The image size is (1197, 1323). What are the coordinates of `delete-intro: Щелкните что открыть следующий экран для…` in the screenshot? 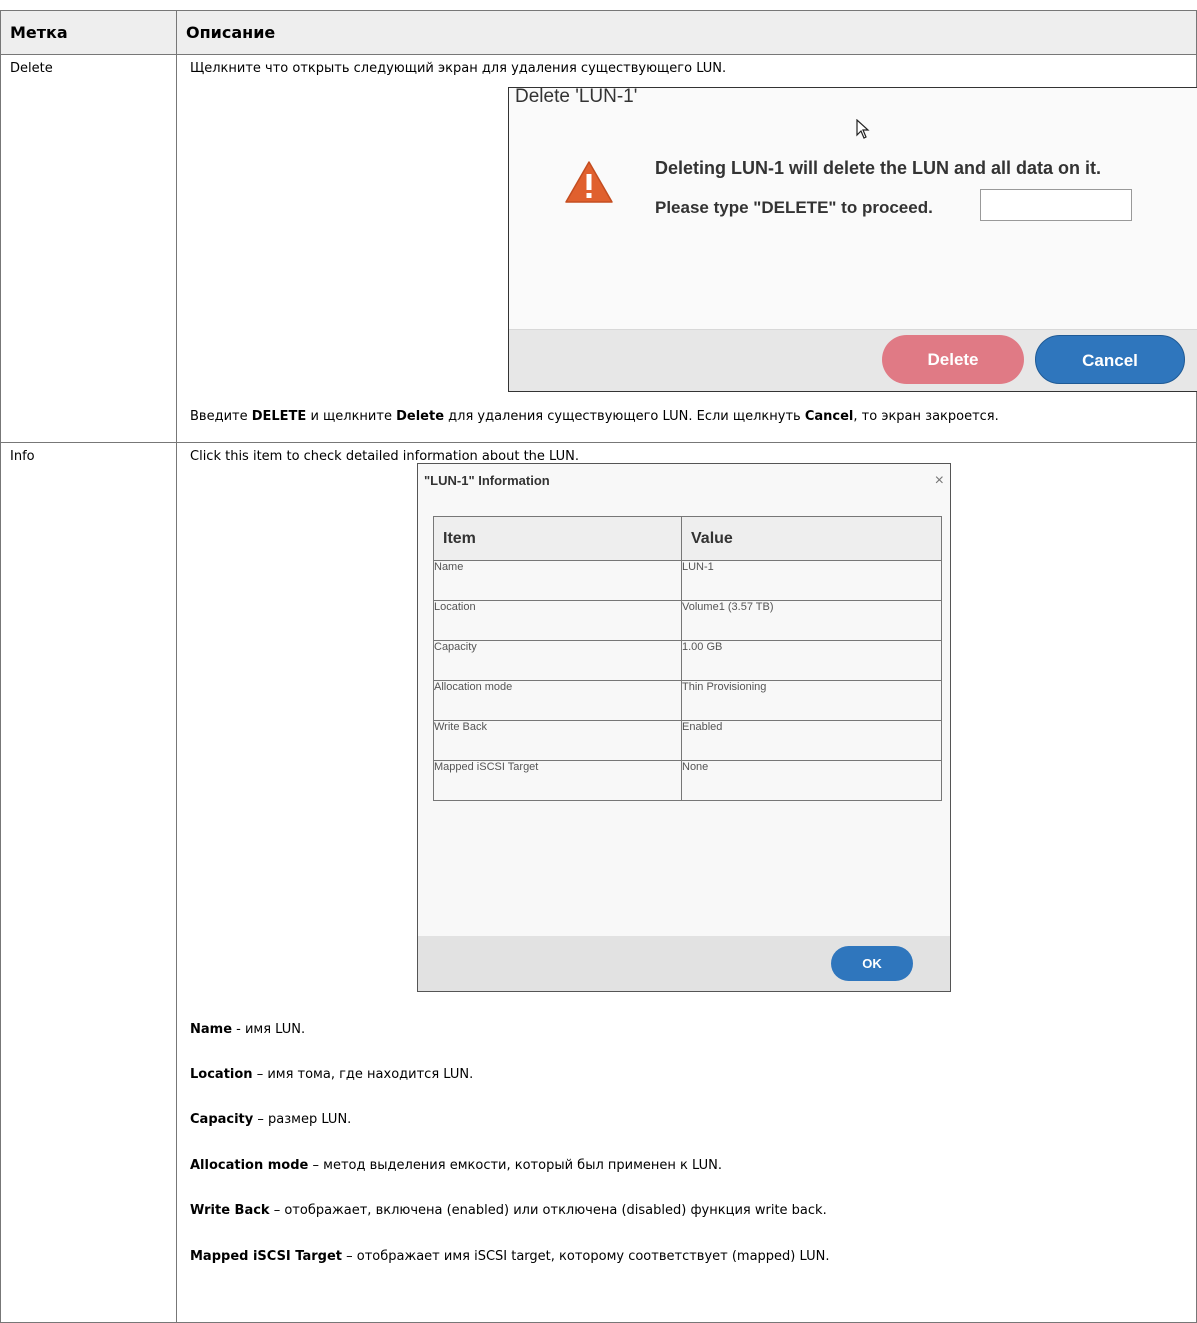 It's located at (458, 68).